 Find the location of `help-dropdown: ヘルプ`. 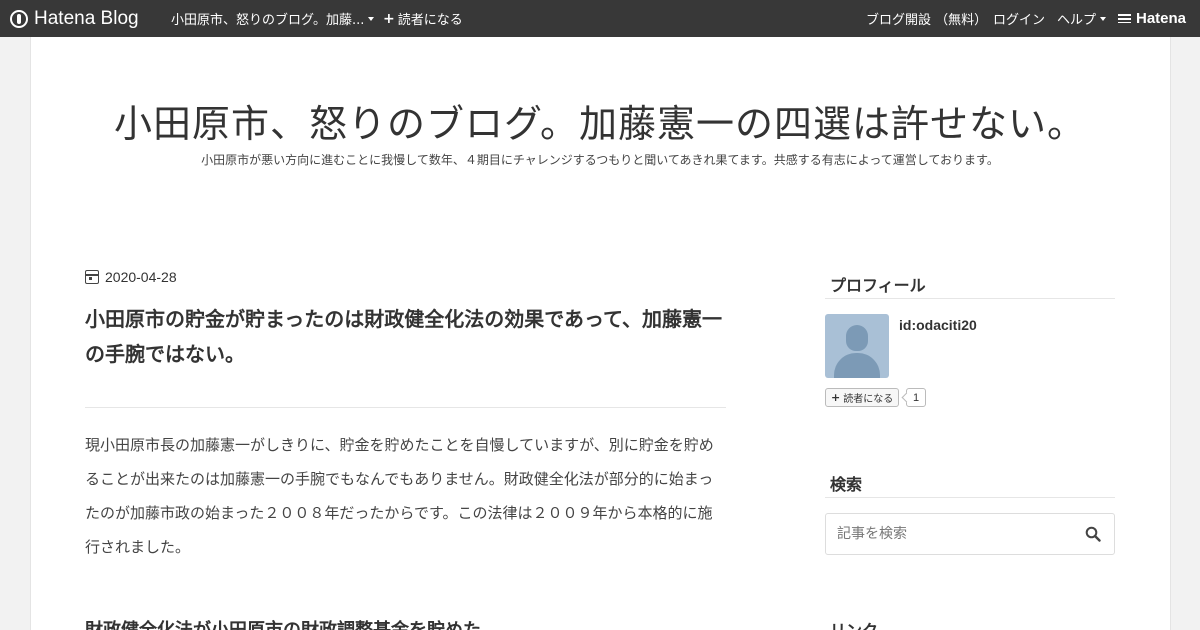

help-dropdown: ヘルプ is located at coordinates (1082, 18).